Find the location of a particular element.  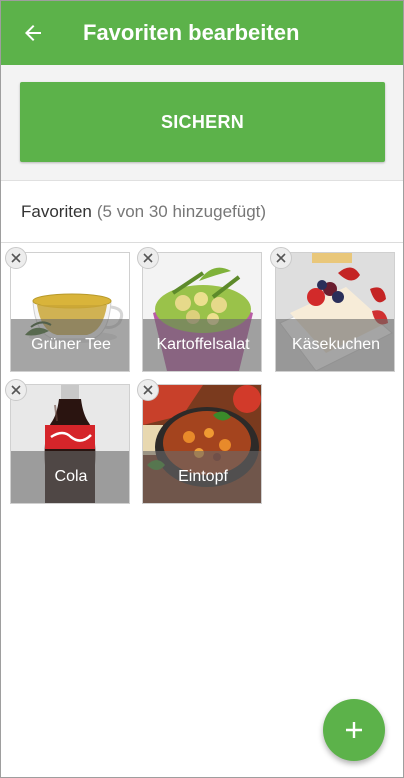

favorite-tile-eintopf: Eintopf is located at coordinates (202, 444).